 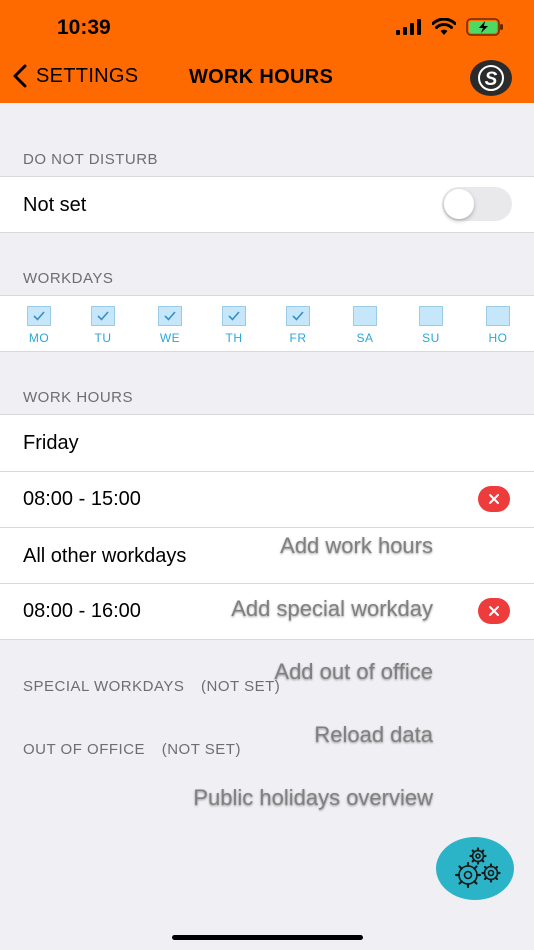 What do you see at coordinates (365, 338) in the screenshot?
I see `day-label: SA` at bounding box center [365, 338].